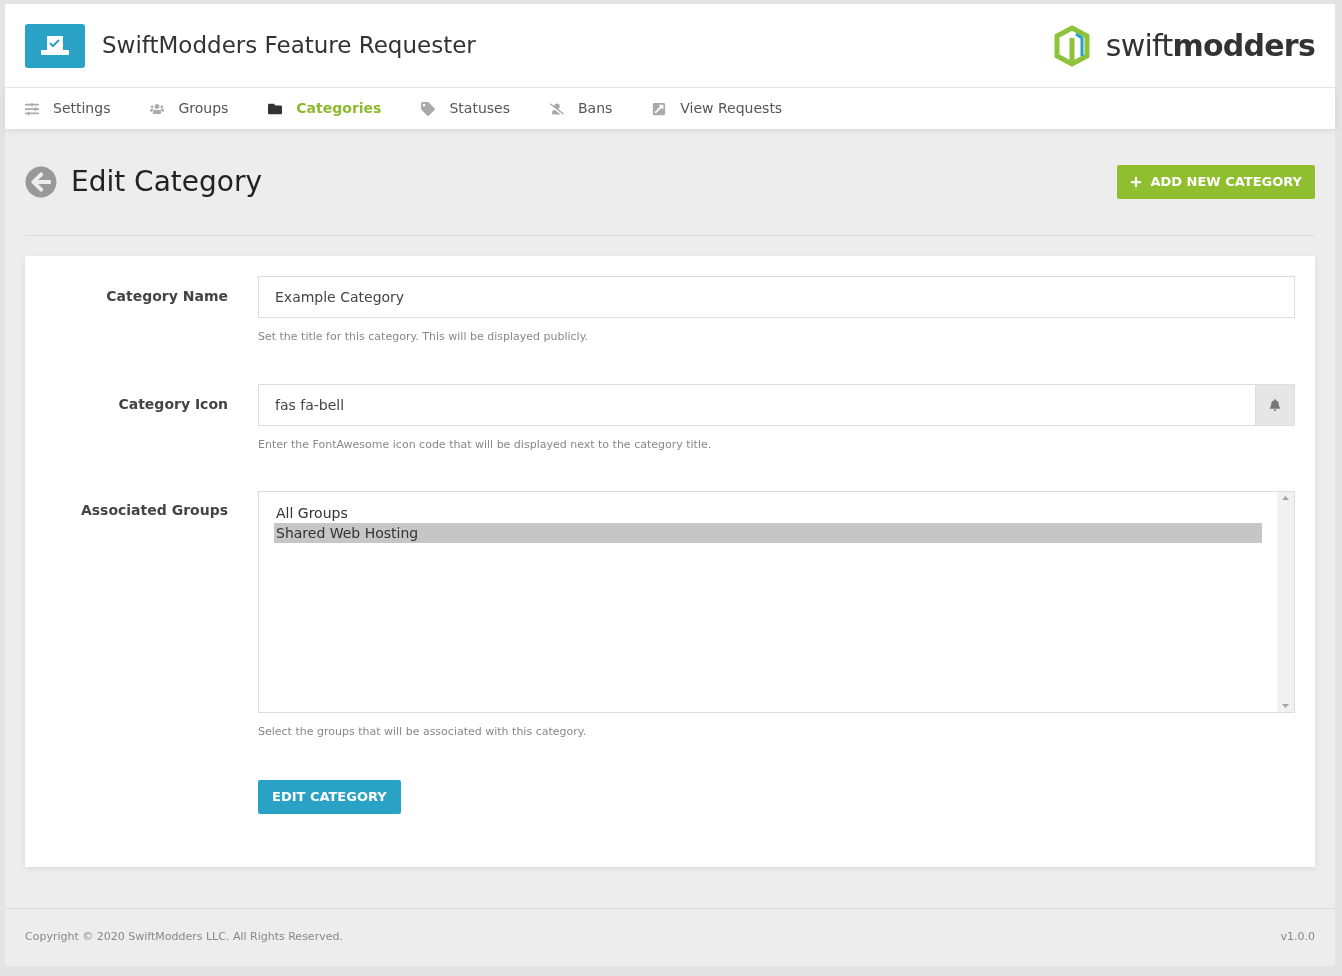  Describe the element at coordinates (157, 108) in the screenshot. I see `users-icon` at that location.